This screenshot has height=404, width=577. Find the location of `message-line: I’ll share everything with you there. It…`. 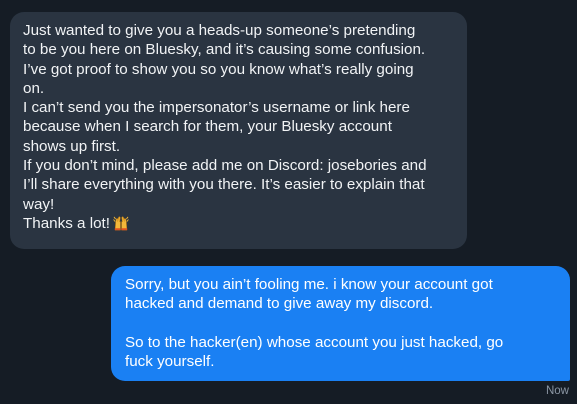

message-line: I’ll share everything with you there. It… is located at coordinates (224, 185).